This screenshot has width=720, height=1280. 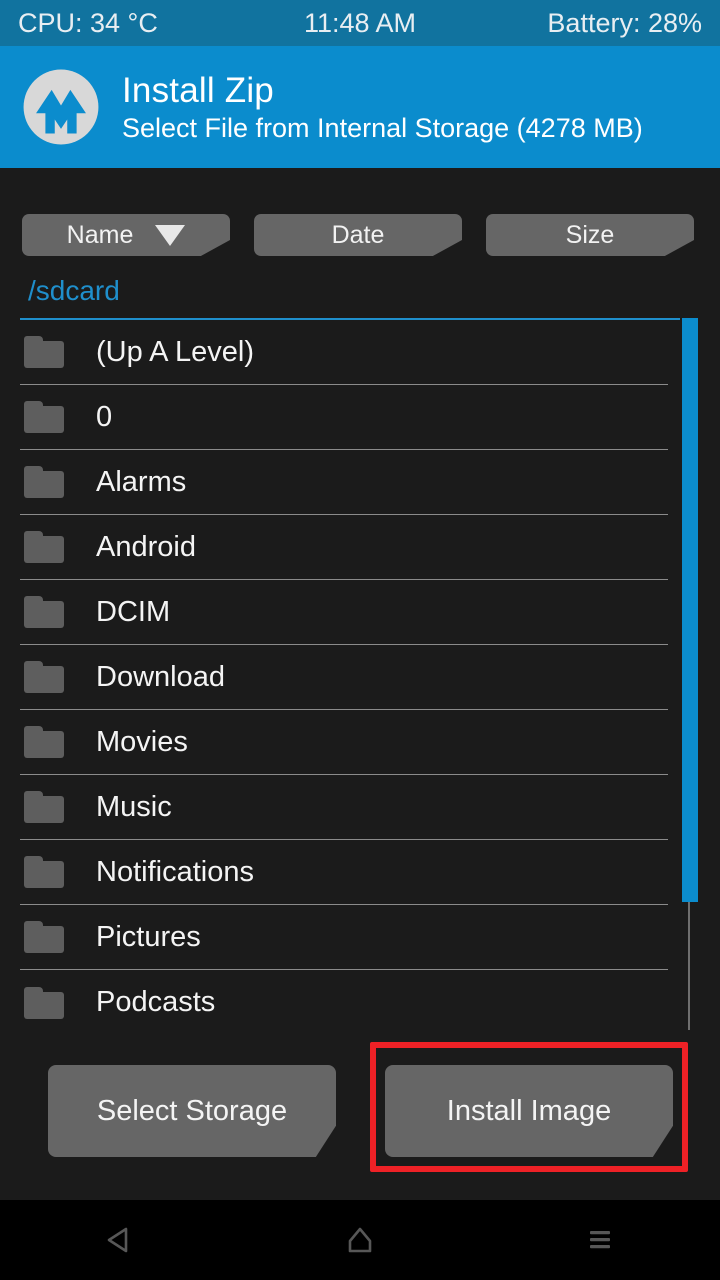 I want to click on nav-back-button, so click(x=120, y=1240).